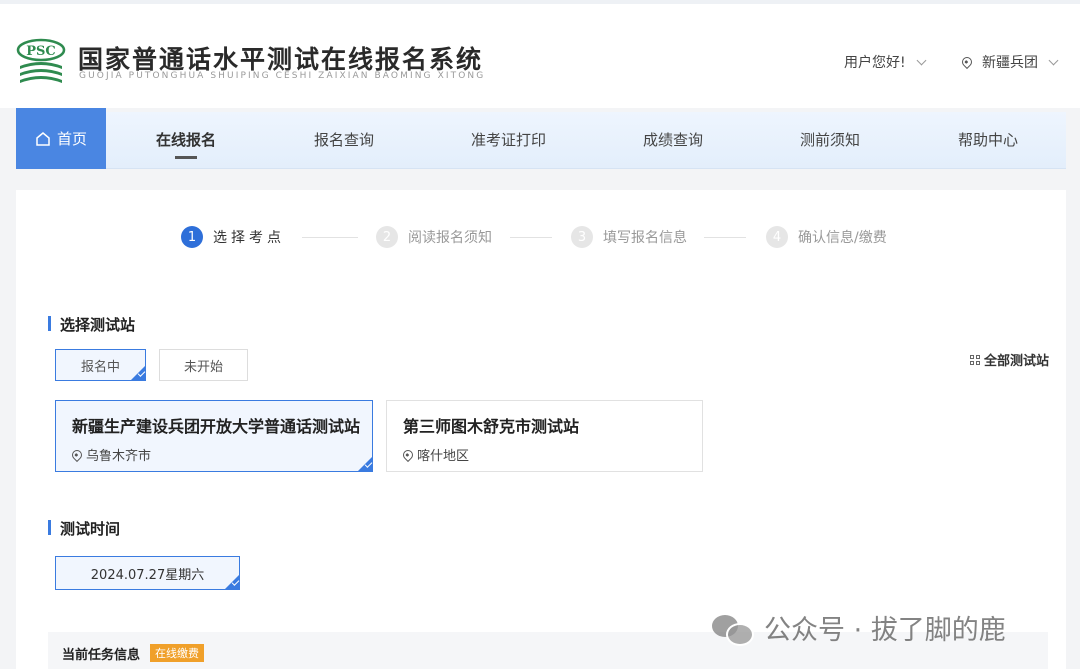 The image size is (1080, 669). I want to click on watermark-text: 公众号 · 拔了脚的鹿, so click(885, 630).